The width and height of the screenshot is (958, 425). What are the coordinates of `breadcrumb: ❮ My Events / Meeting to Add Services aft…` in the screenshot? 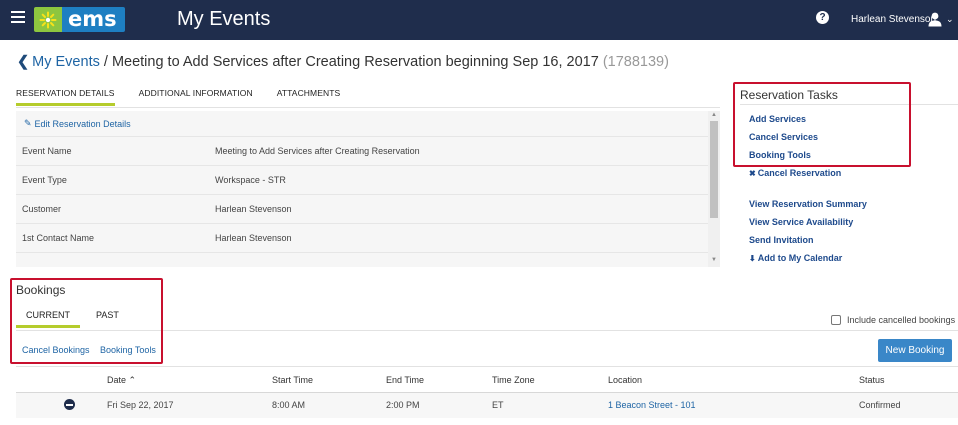 It's located at (343, 62).